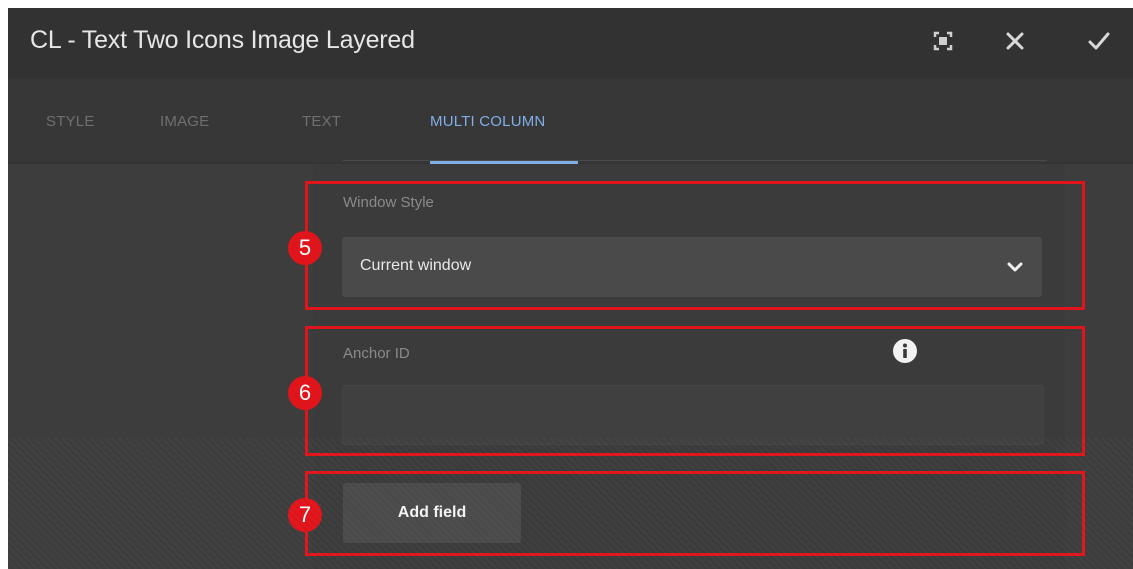 Image resolution: width=1133 pixels, height=569 pixels. I want to click on tab-style: STYLE, so click(70, 121).